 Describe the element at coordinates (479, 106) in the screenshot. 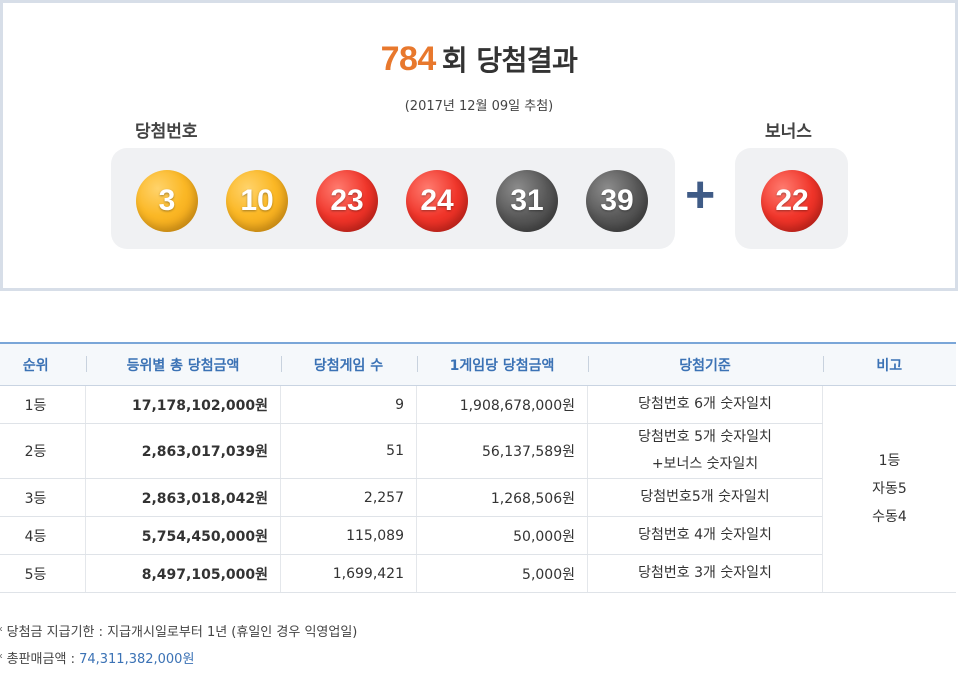

I see `draw-date: (2017년 12월 09일 추첨)` at that location.